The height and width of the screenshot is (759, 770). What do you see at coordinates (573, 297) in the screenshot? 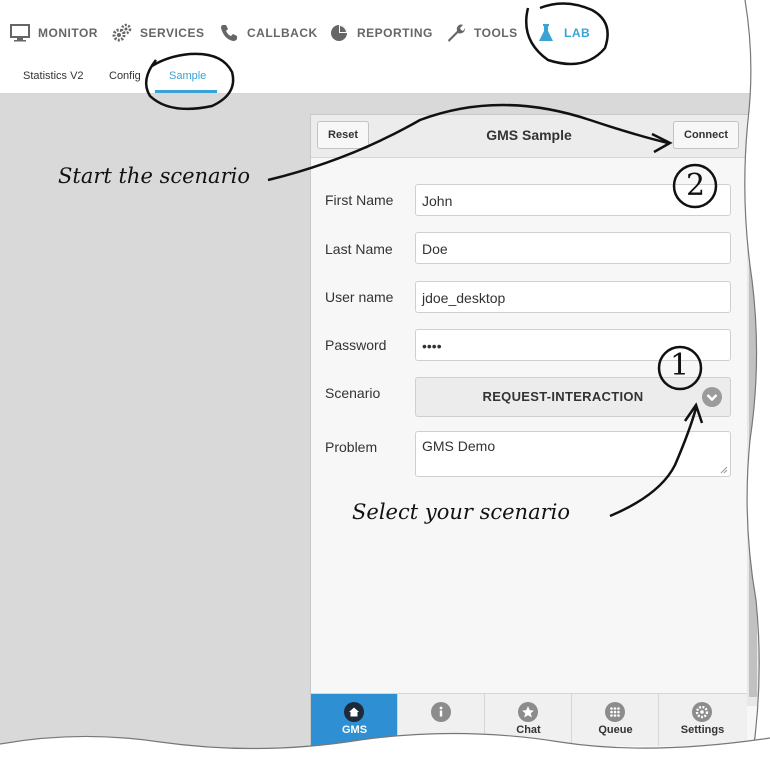
I see `user-name-field: jdoe_desktop` at bounding box center [573, 297].